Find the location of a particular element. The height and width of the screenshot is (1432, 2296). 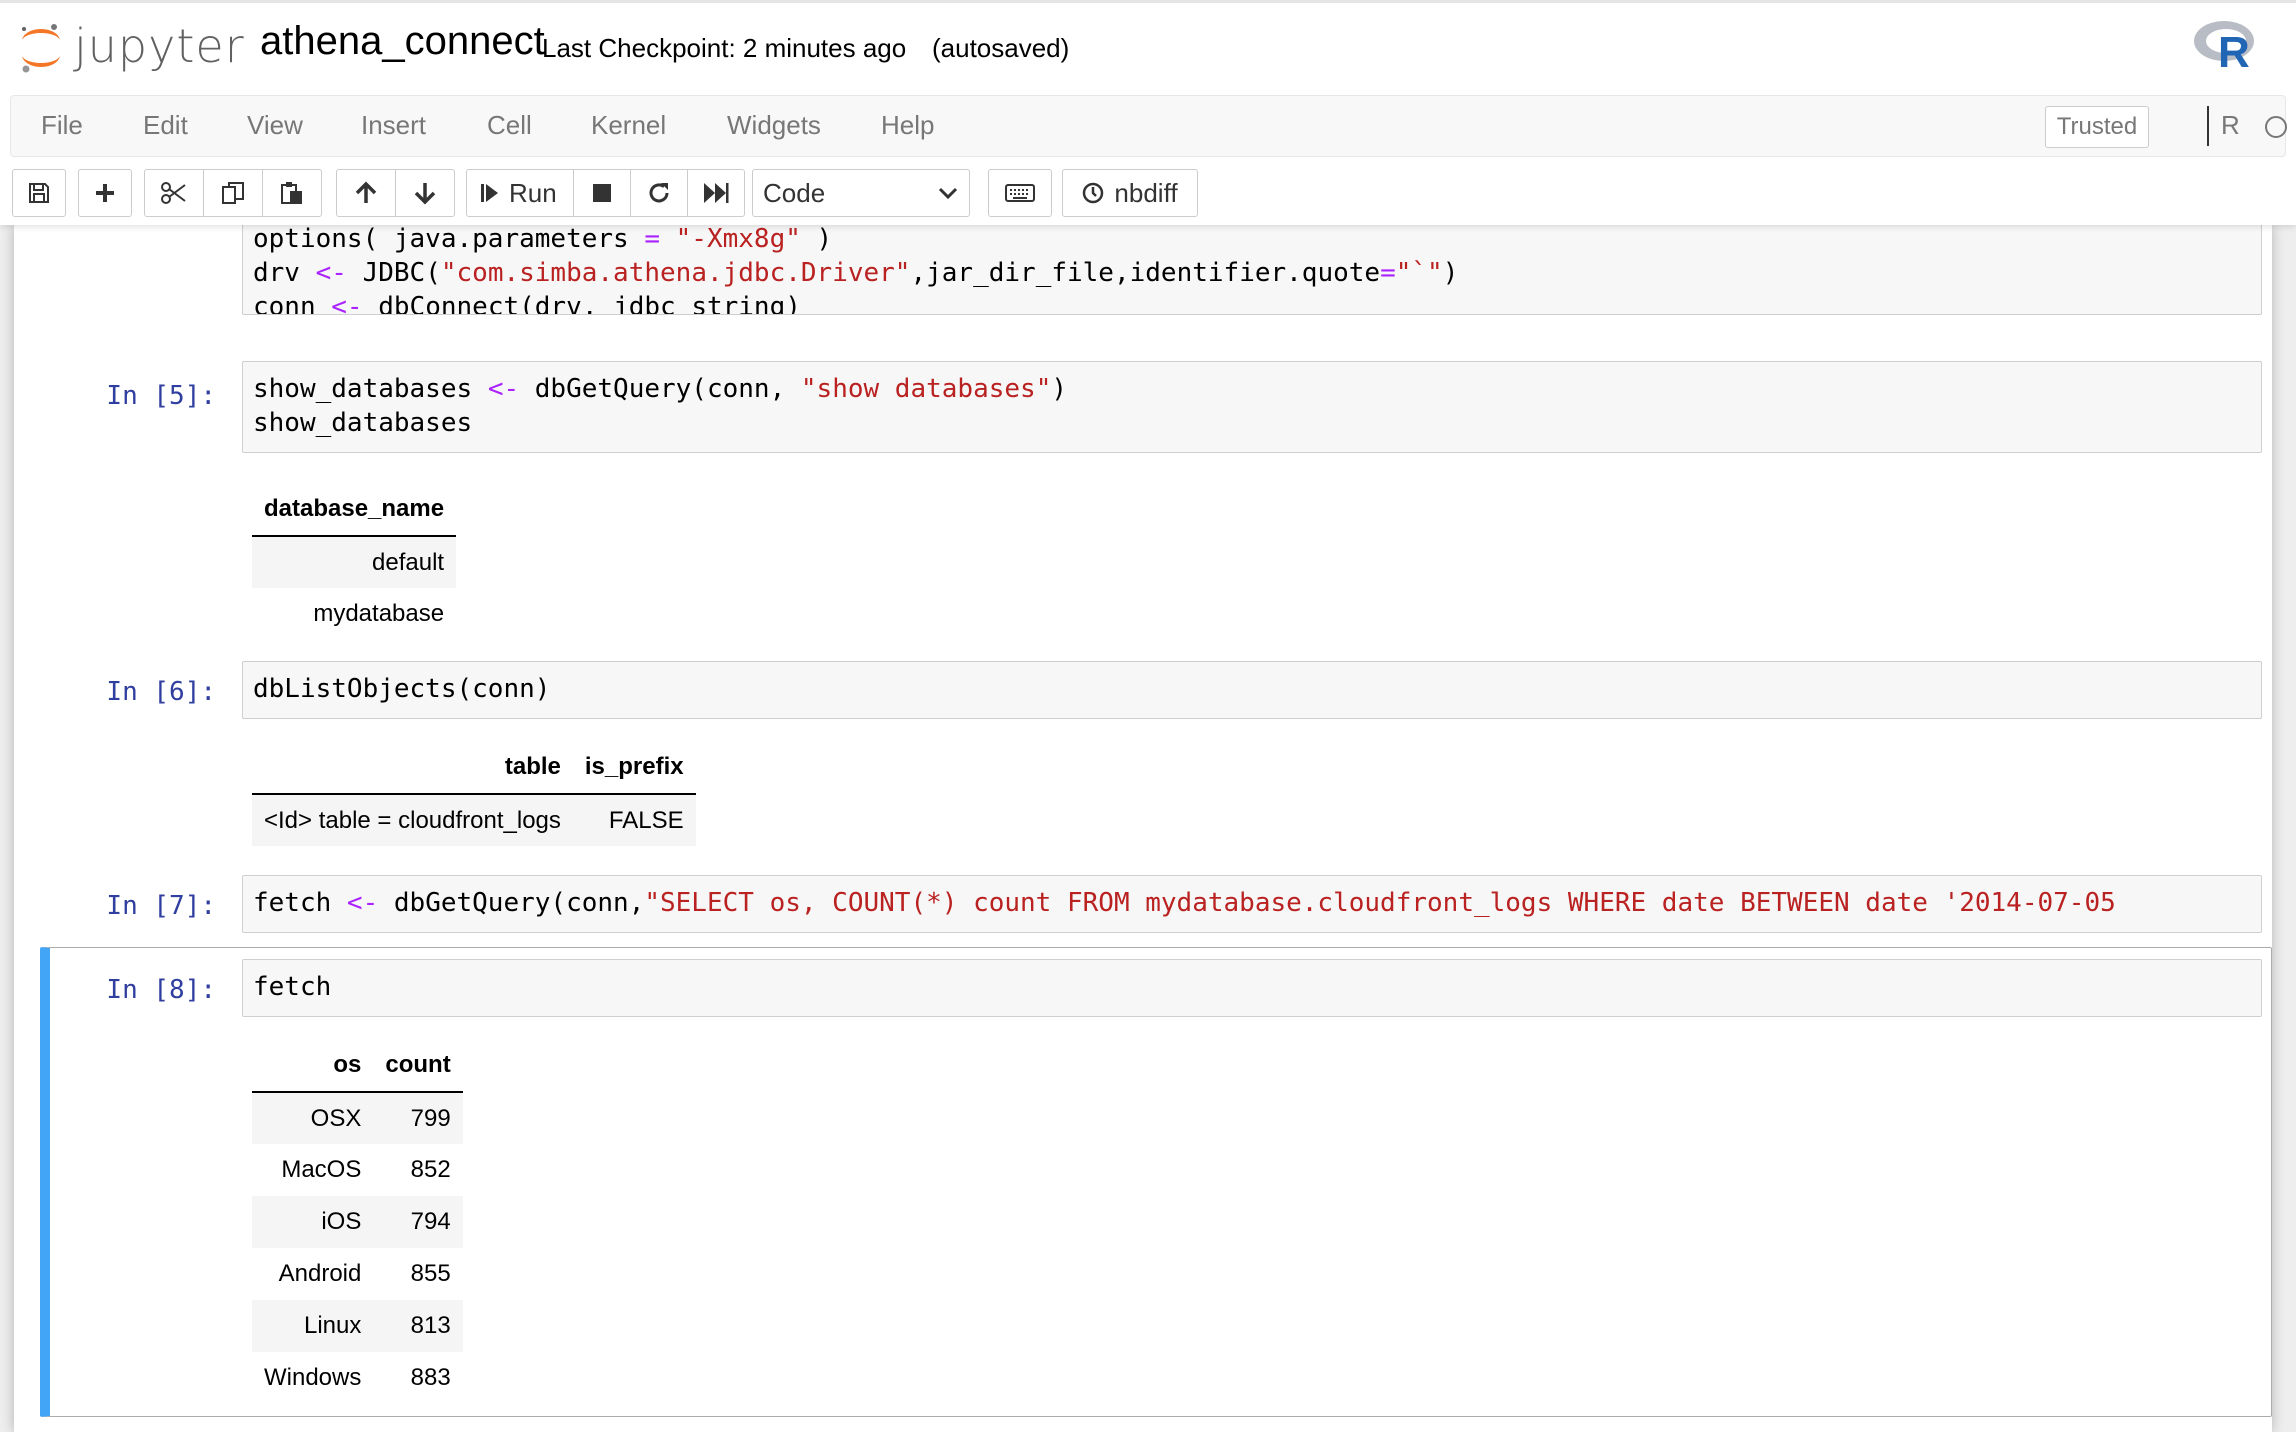

table-cell: OSX is located at coordinates (313, 1118).